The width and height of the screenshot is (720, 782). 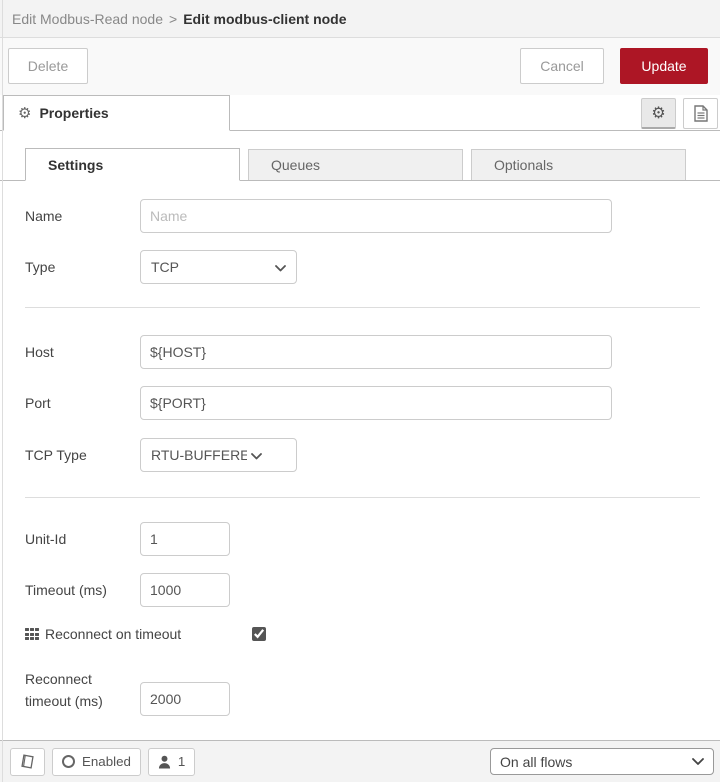 What do you see at coordinates (44, 216) in the screenshot?
I see `name-label: Name` at bounding box center [44, 216].